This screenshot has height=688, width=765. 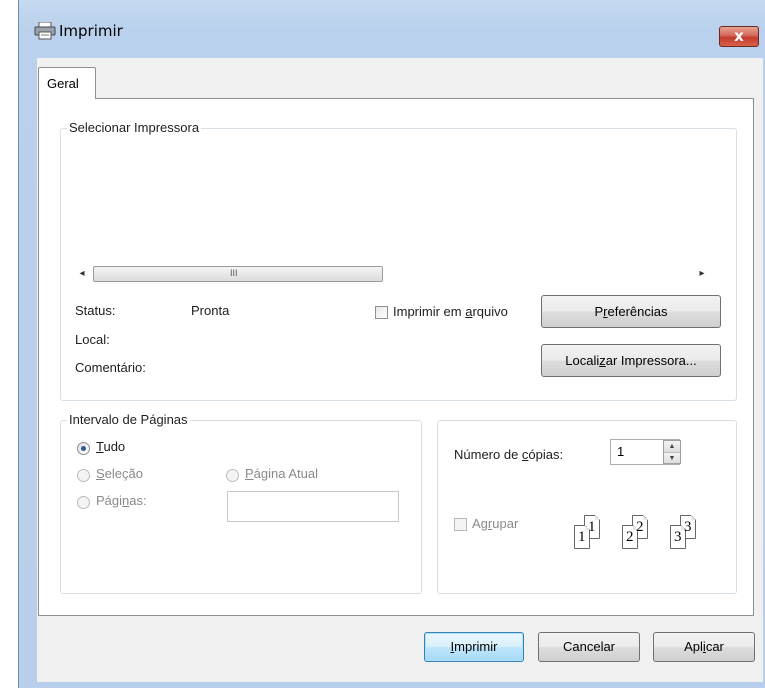 I want to click on status-value: Pronta, so click(x=210, y=310).